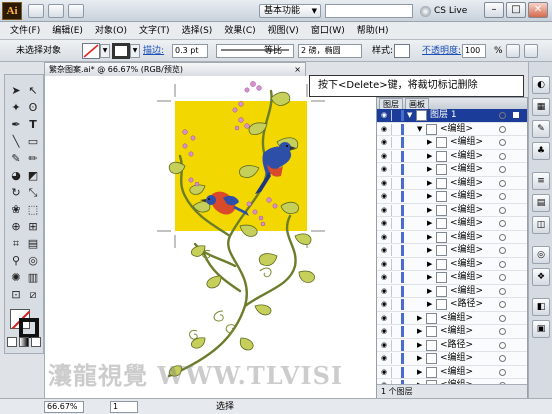 This screenshot has height=414, width=552. What do you see at coordinates (541, 255) in the screenshot?
I see `appearance-panel-icon: ◎` at bounding box center [541, 255].